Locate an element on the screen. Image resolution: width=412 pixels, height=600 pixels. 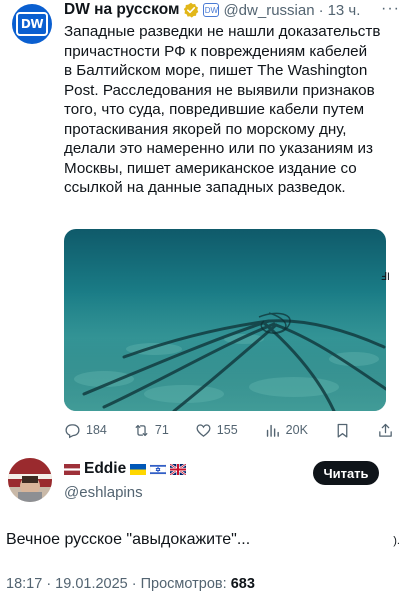
tweet-meta: 18:17 · 19.01.2025 · Просмотров: 683 is located at coordinates (130, 584).